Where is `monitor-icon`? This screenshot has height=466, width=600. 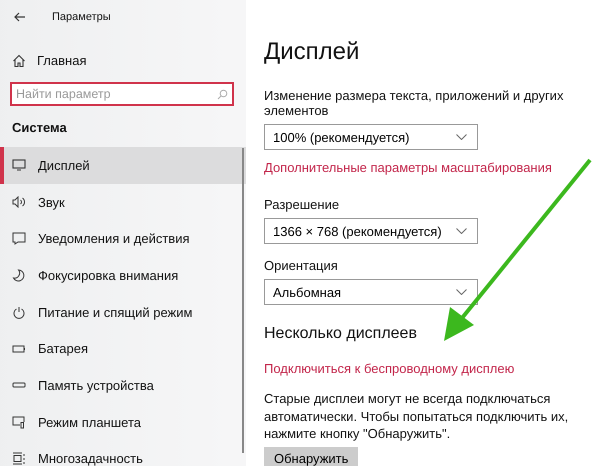
monitor-icon is located at coordinates (19, 165).